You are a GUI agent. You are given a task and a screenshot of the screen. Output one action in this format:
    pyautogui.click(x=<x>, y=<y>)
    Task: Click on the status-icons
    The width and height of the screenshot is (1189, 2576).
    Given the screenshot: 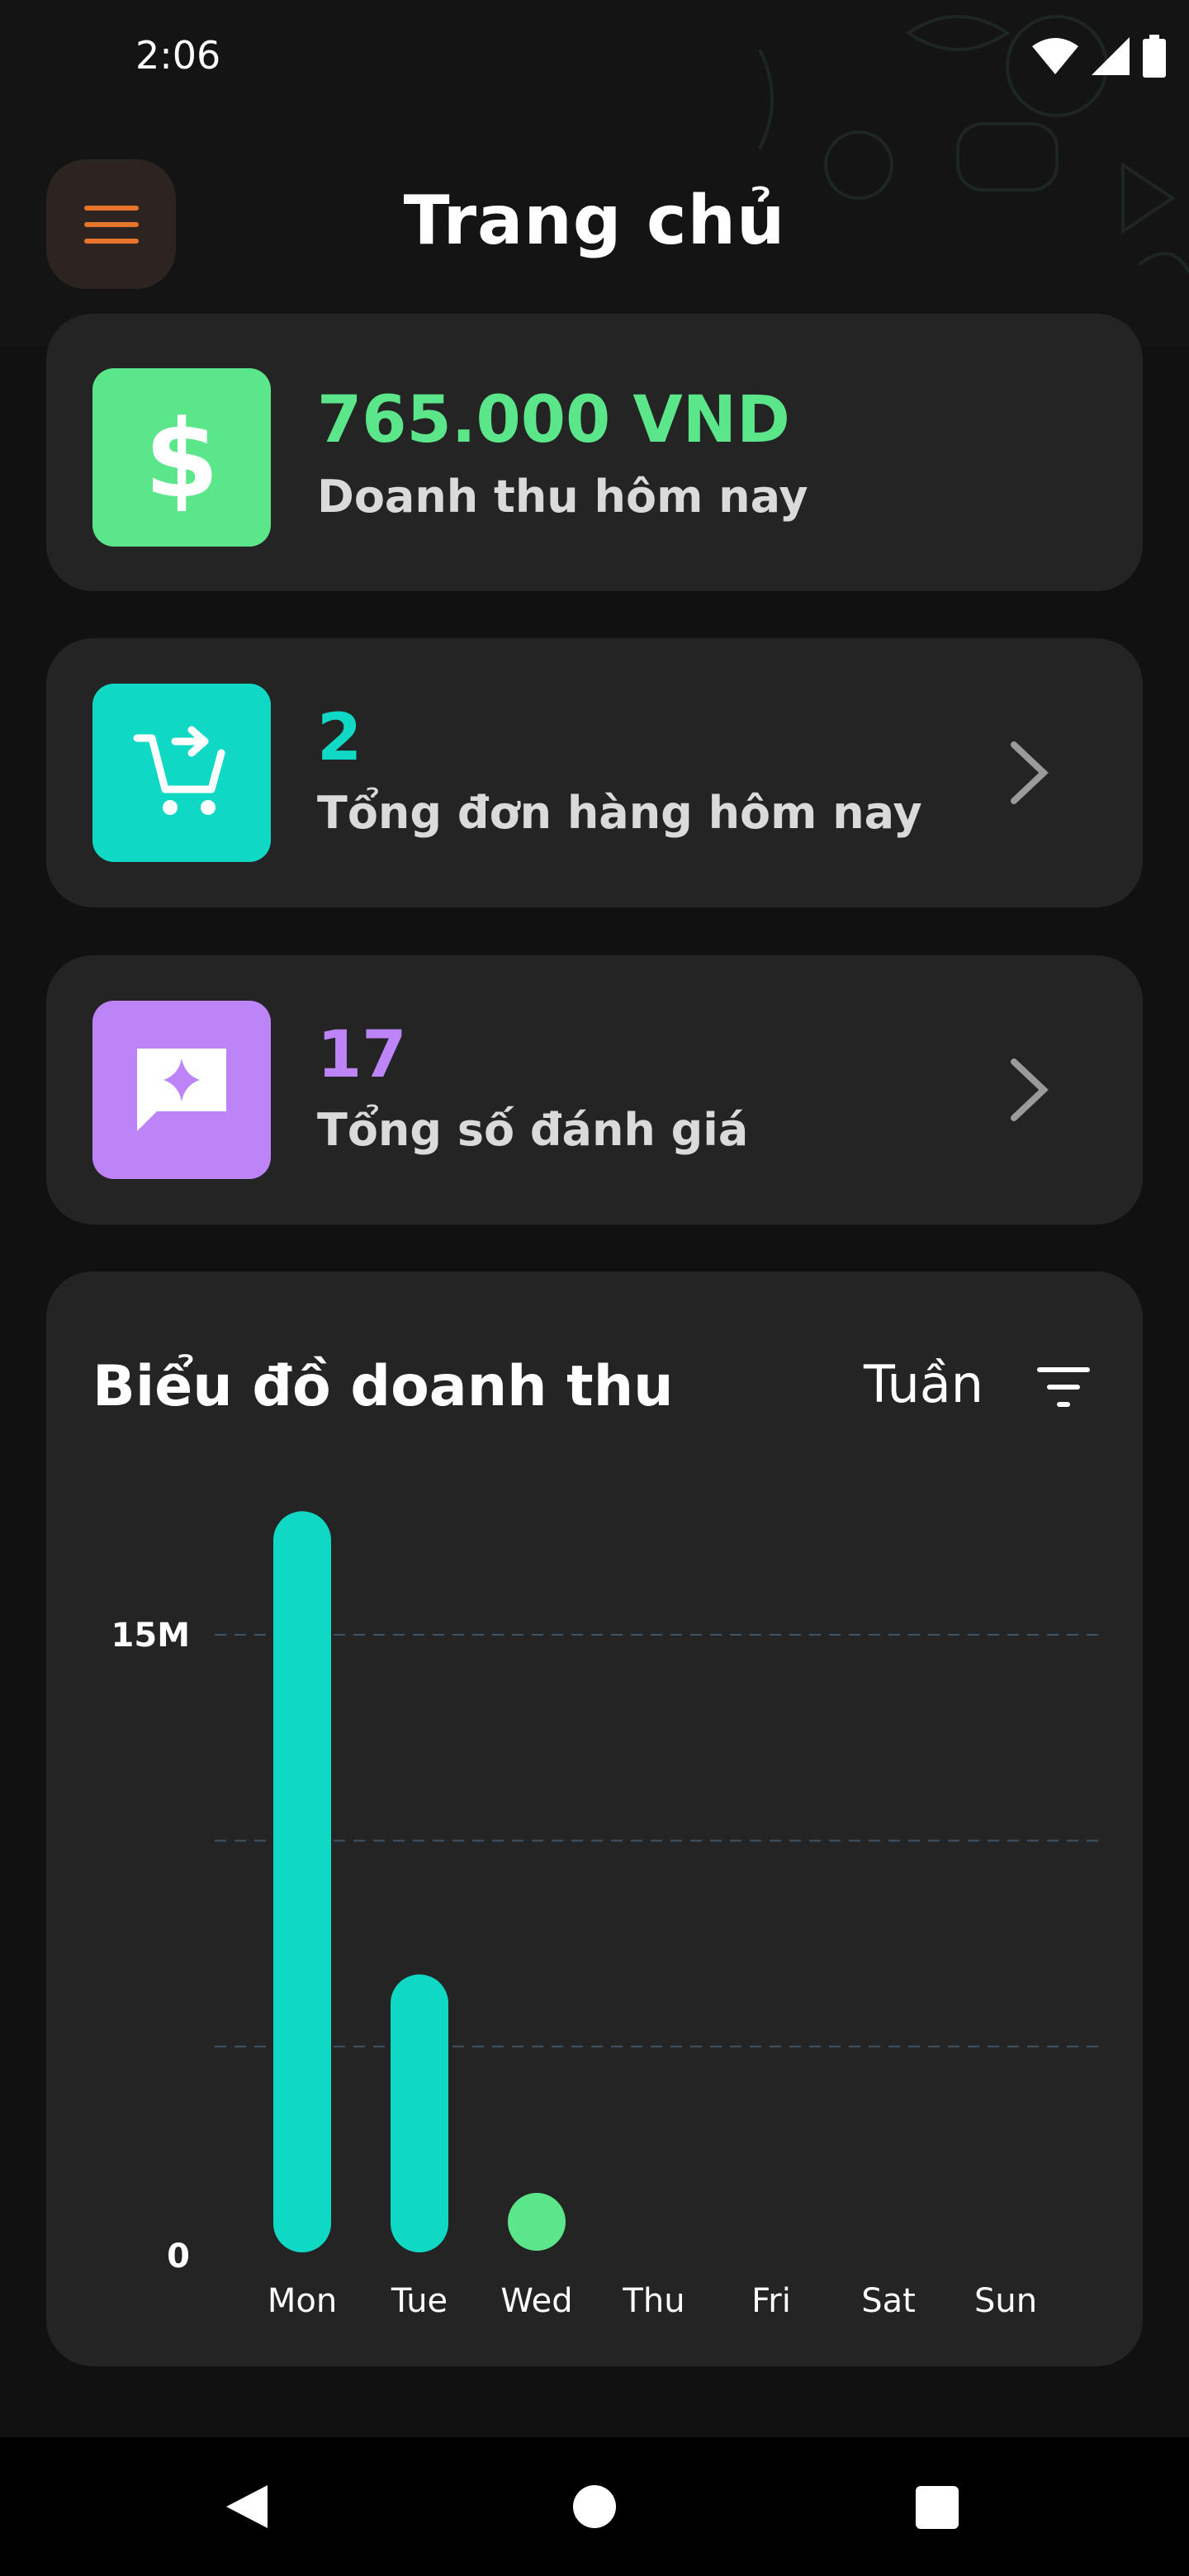 What is the action you would take?
    pyautogui.click(x=1099, y=56)
    